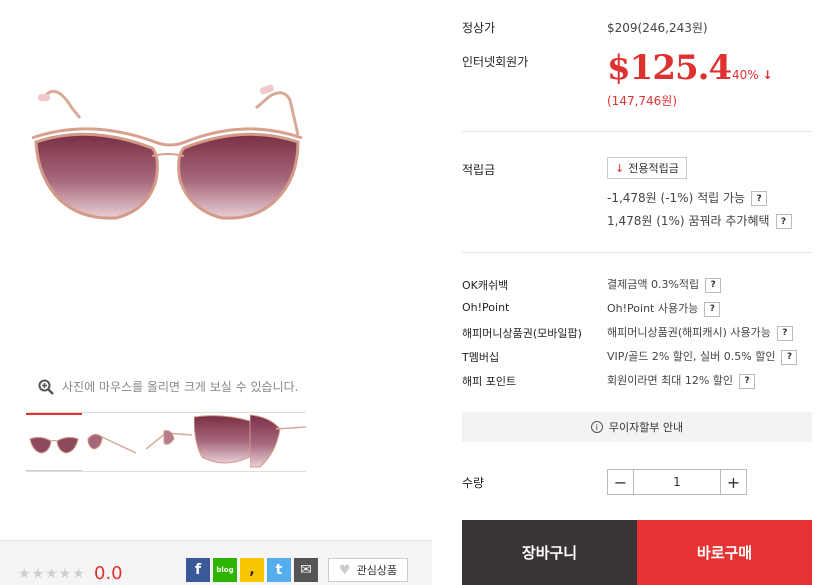 The height and width of the screenshot is (585, 818). I want to click on thumbnail-lens-closeup, so click(222, 442).